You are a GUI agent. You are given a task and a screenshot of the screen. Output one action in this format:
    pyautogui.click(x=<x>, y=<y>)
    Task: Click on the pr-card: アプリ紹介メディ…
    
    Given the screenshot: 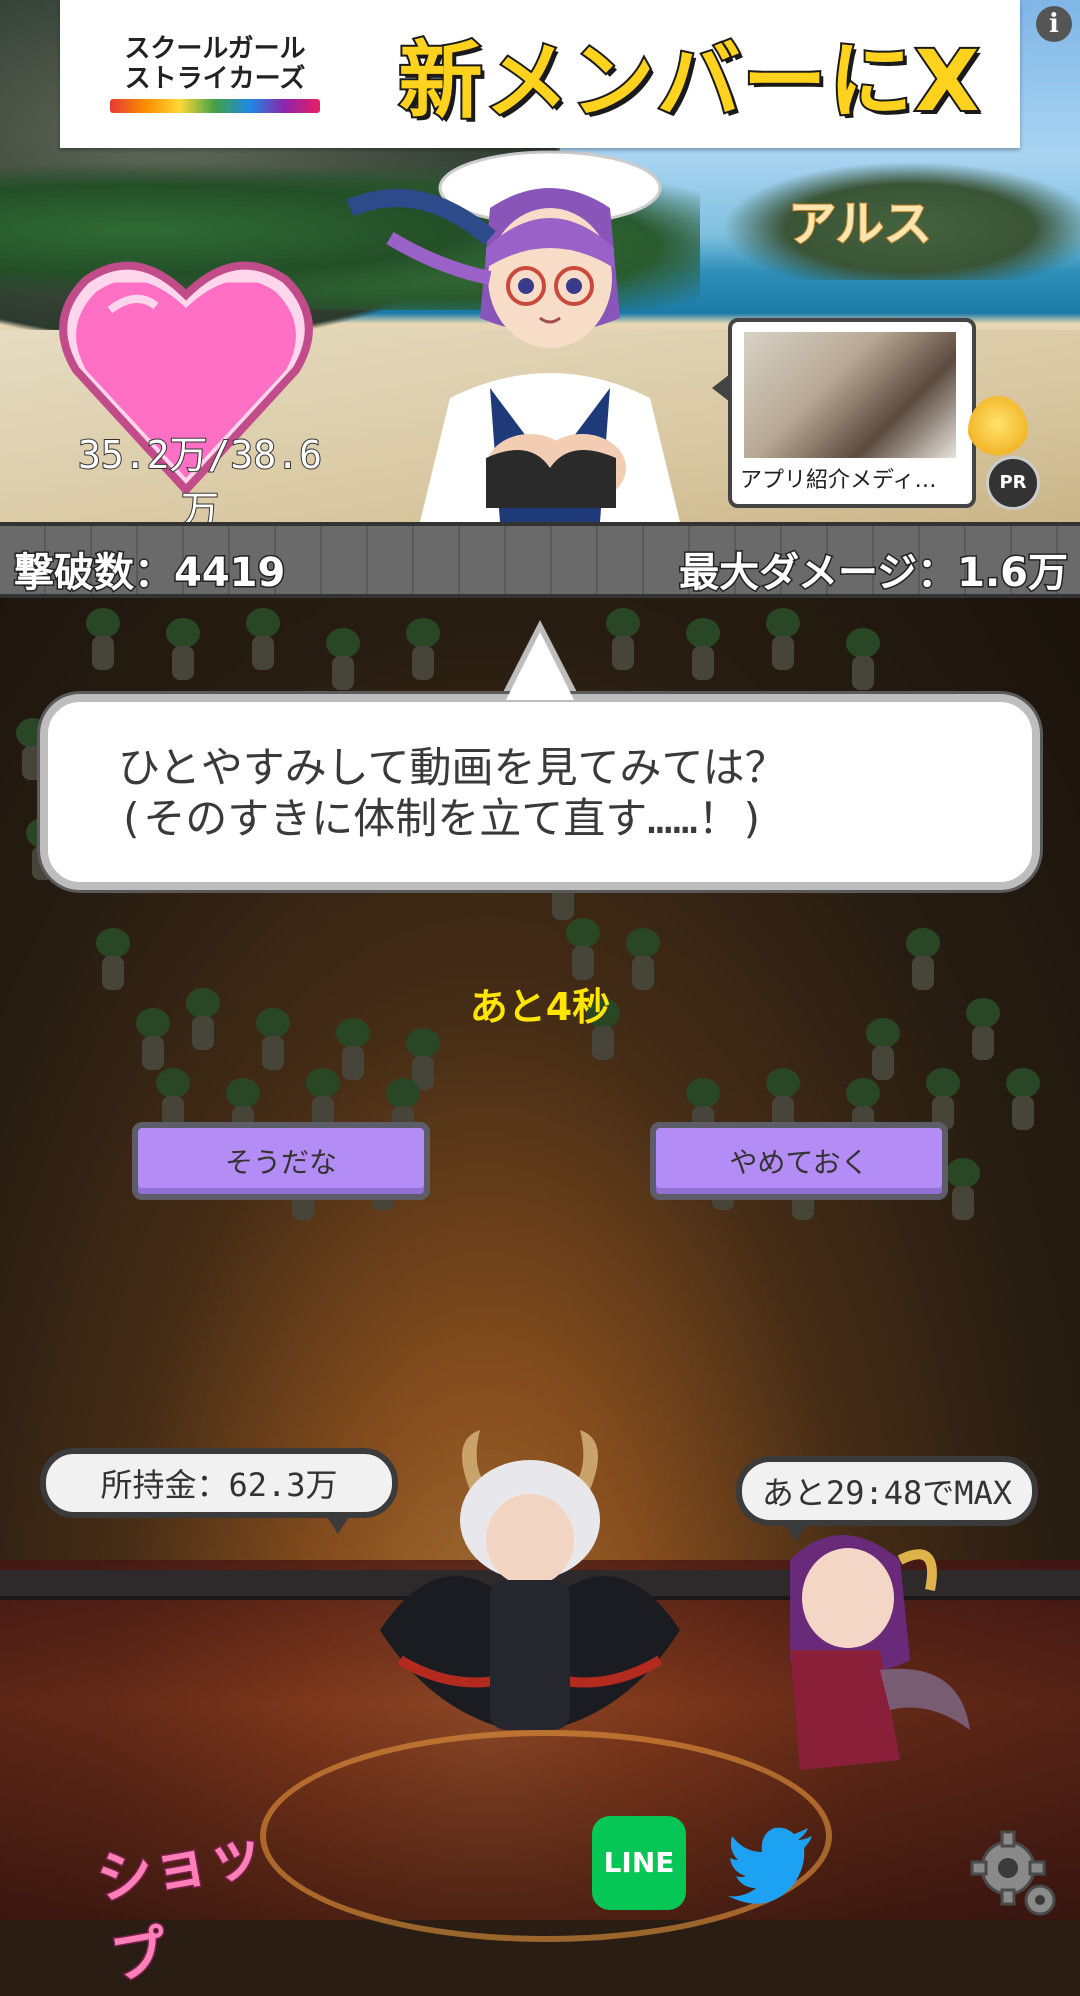 What is the action you would take?
    pyautogui.click(x=844, y=413)
    